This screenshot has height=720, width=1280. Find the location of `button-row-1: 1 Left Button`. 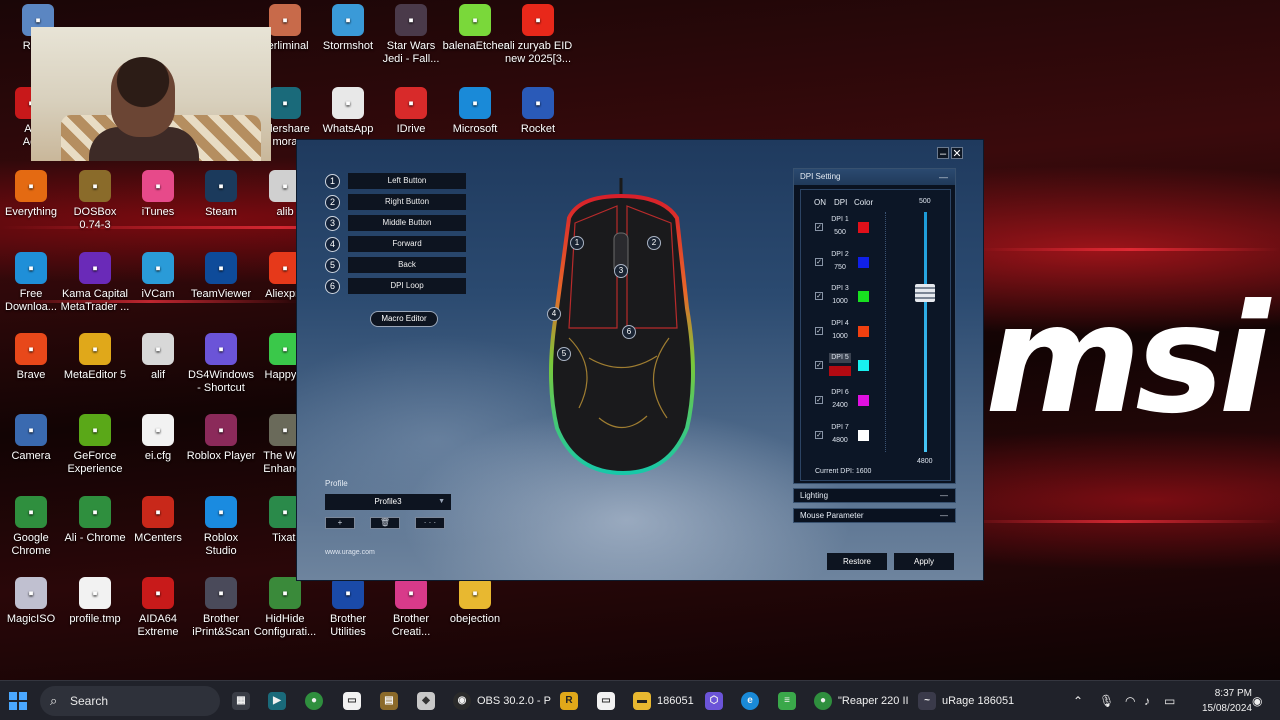

button-row-1: 1 Left Button is located at coordinates (395, 181).